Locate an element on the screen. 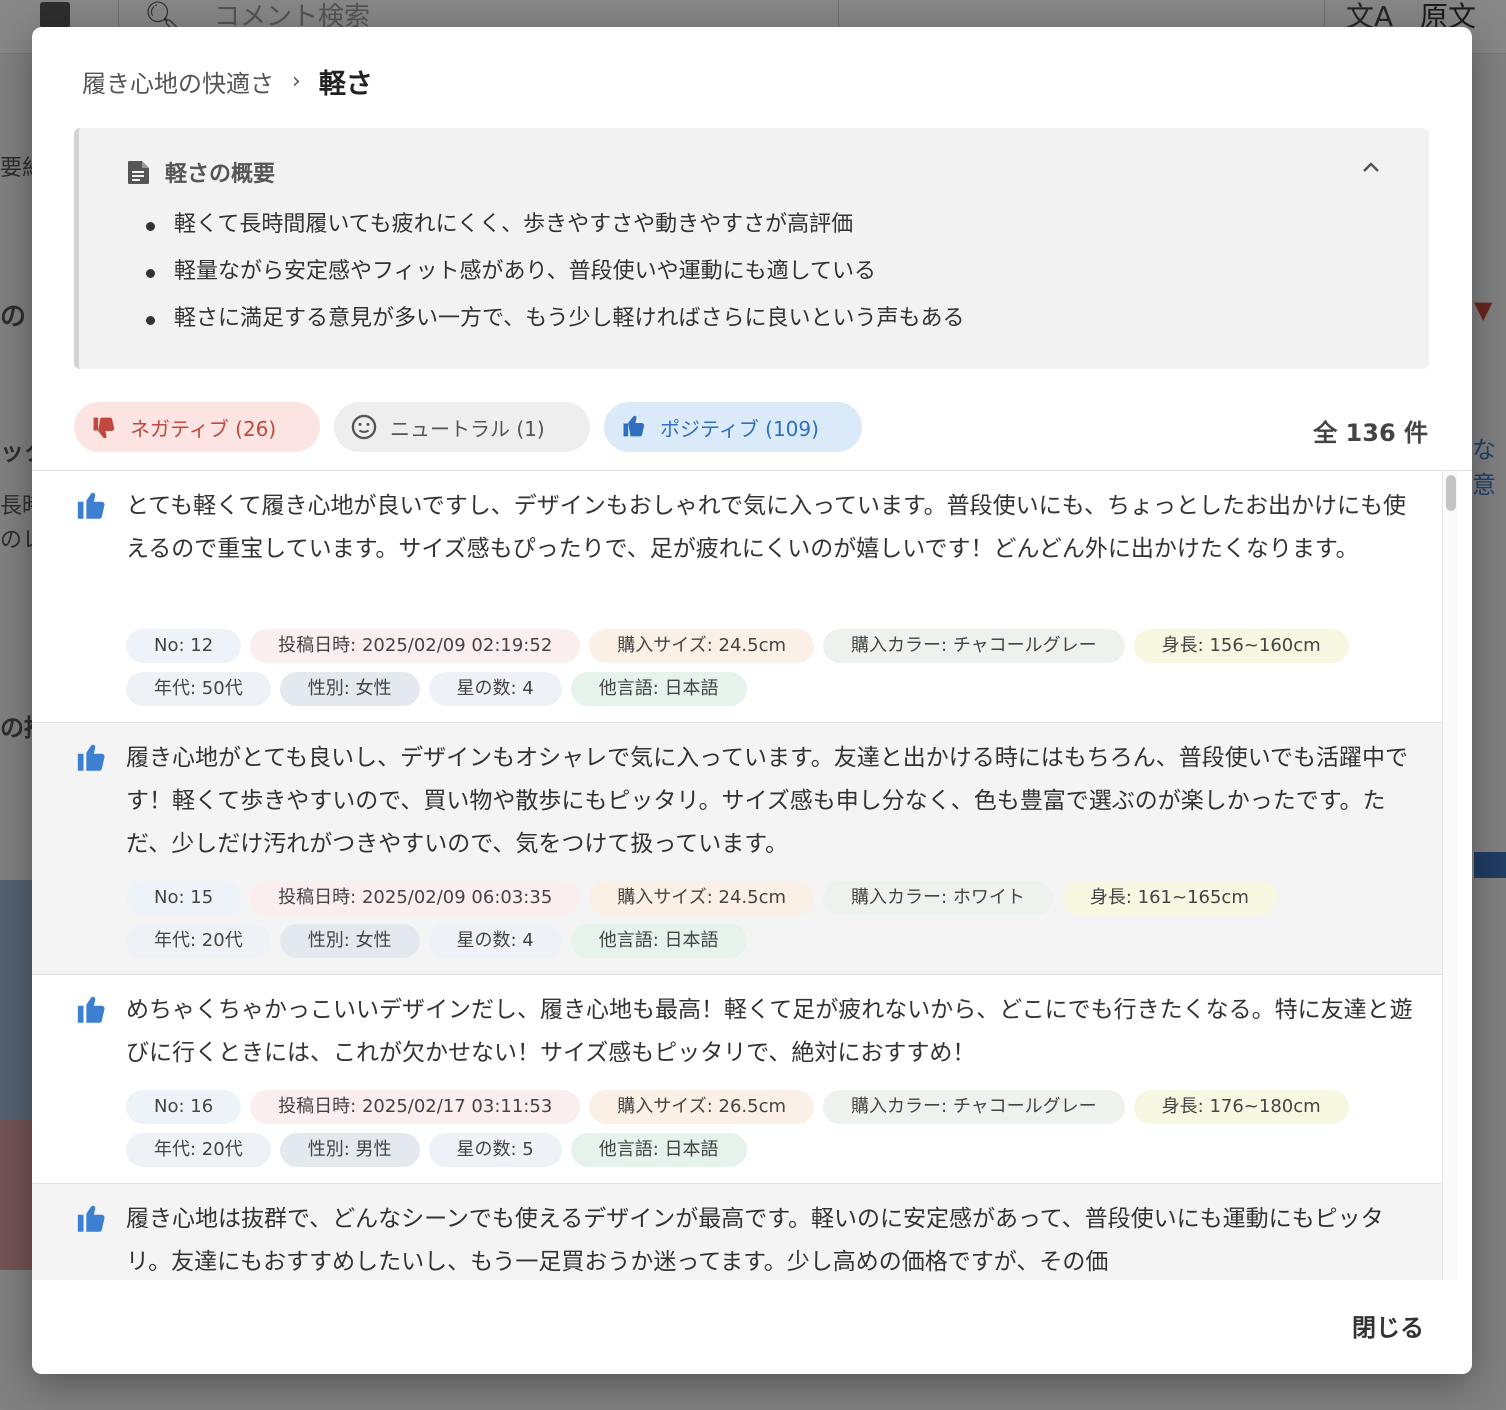 The height and width of the screenshot is (1410, 1506). tag-stars: 星の数: 5 is located at coordinates (495, 1150).